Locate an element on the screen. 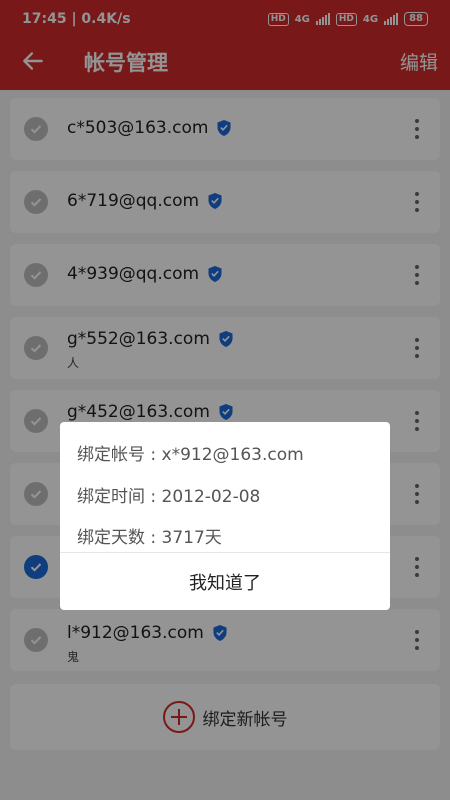 The image size is (450, 800). dialog-account: 绑定帐号 : x*912@163.com is located at coordinates (190, 455).